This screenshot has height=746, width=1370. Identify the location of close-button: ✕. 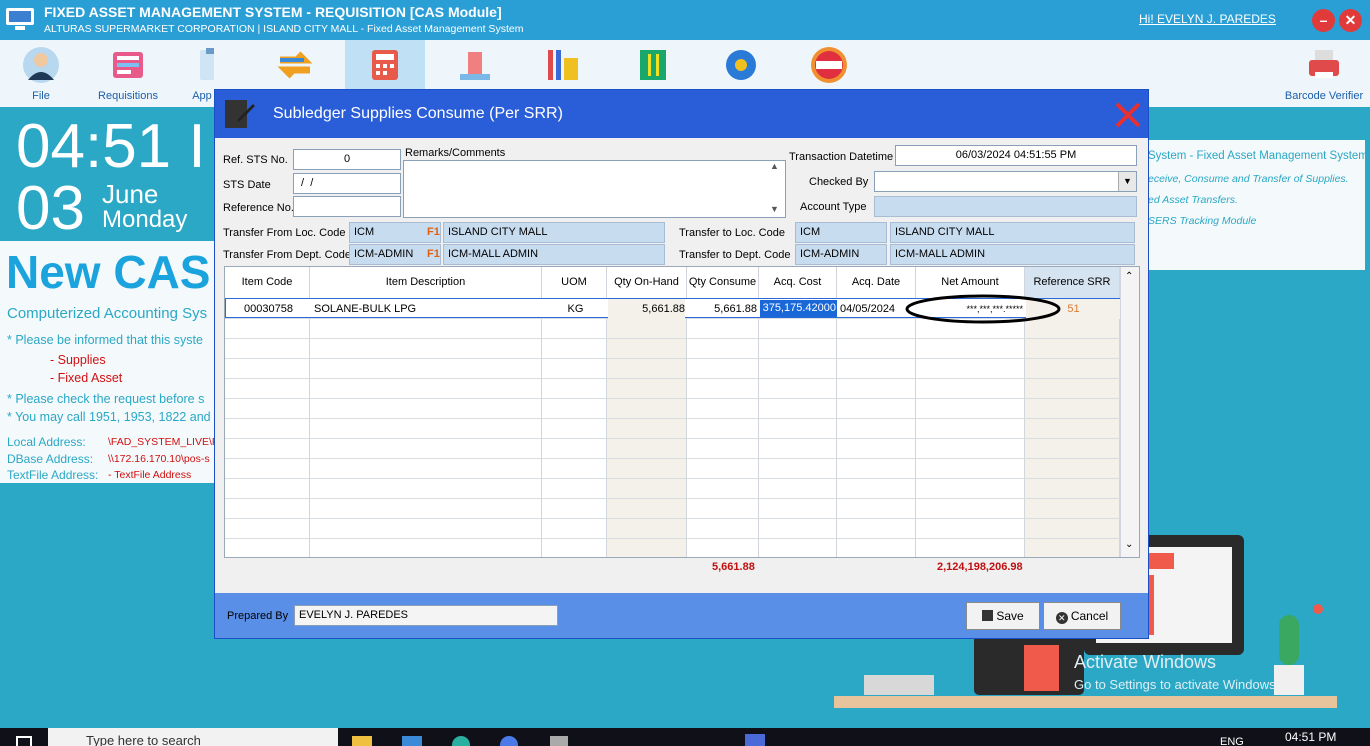
(1350, 20).